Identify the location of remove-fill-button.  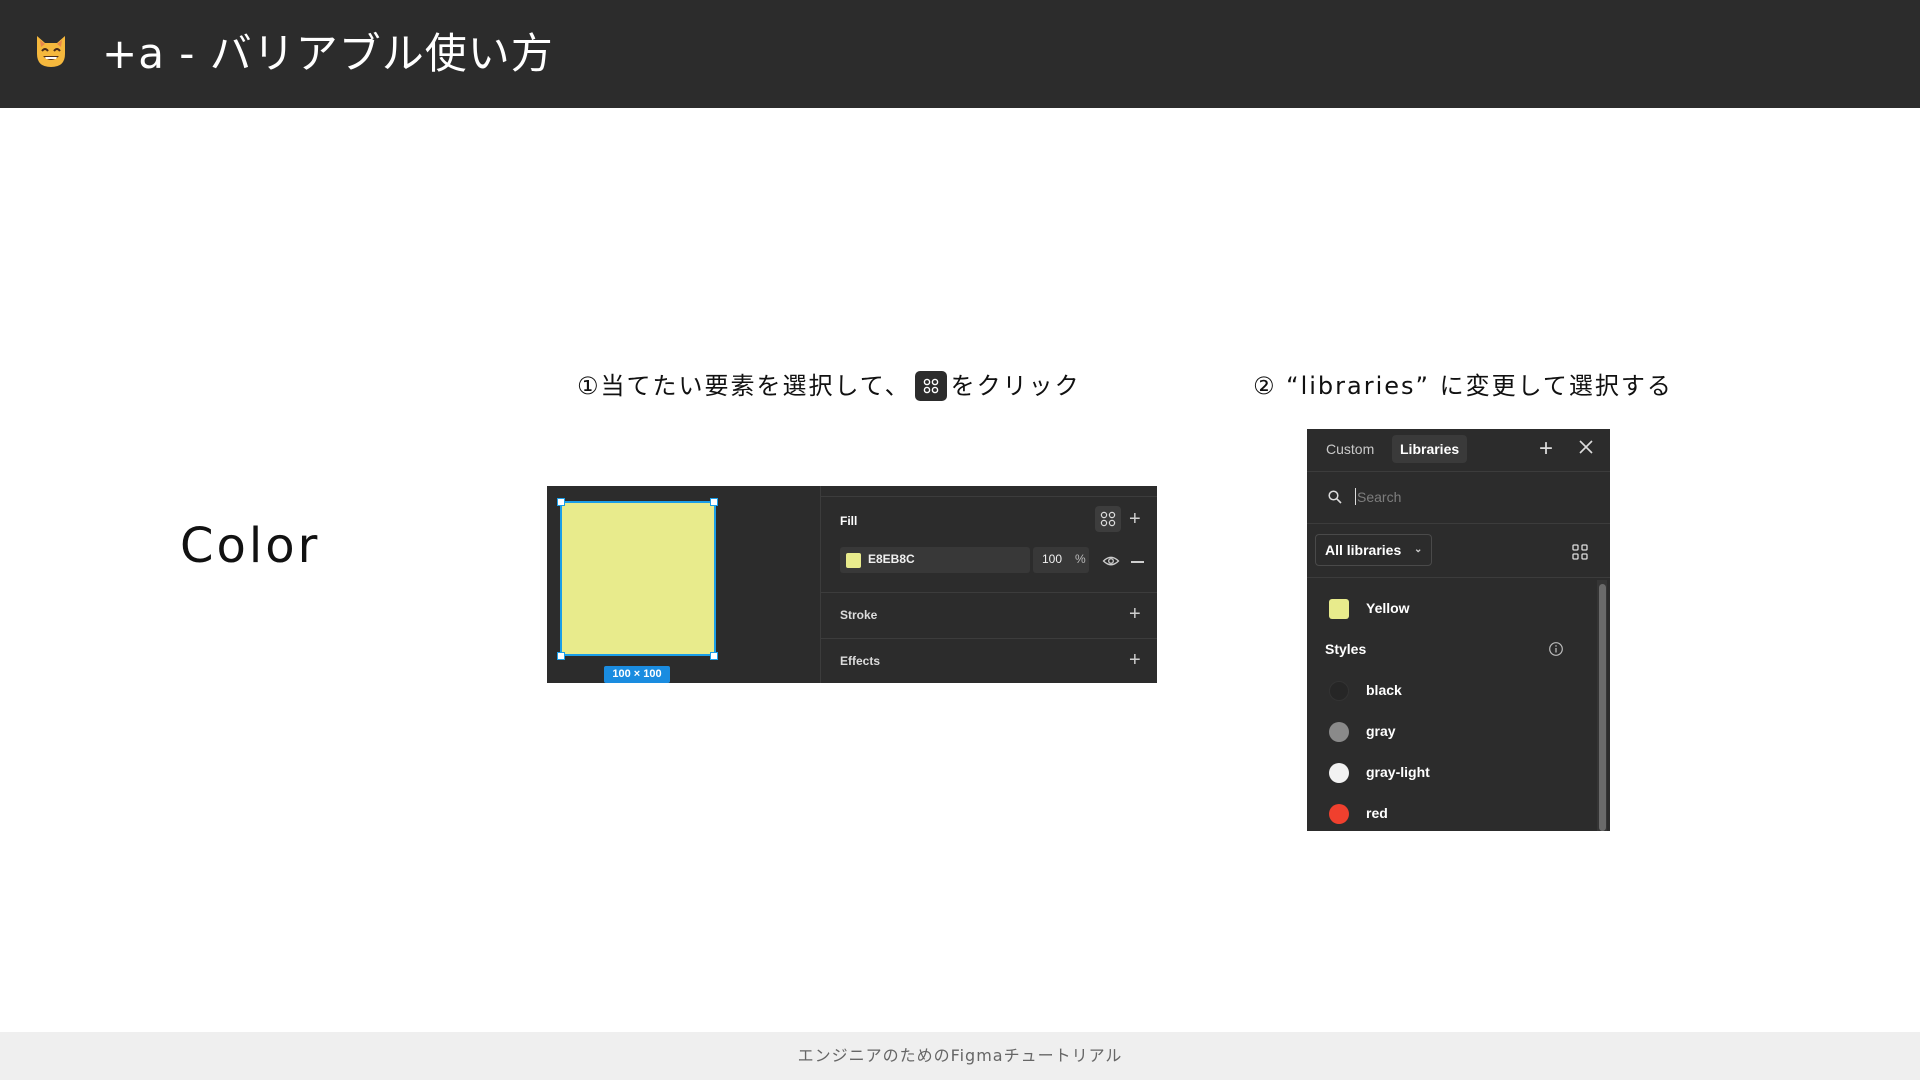
(1137, 562).